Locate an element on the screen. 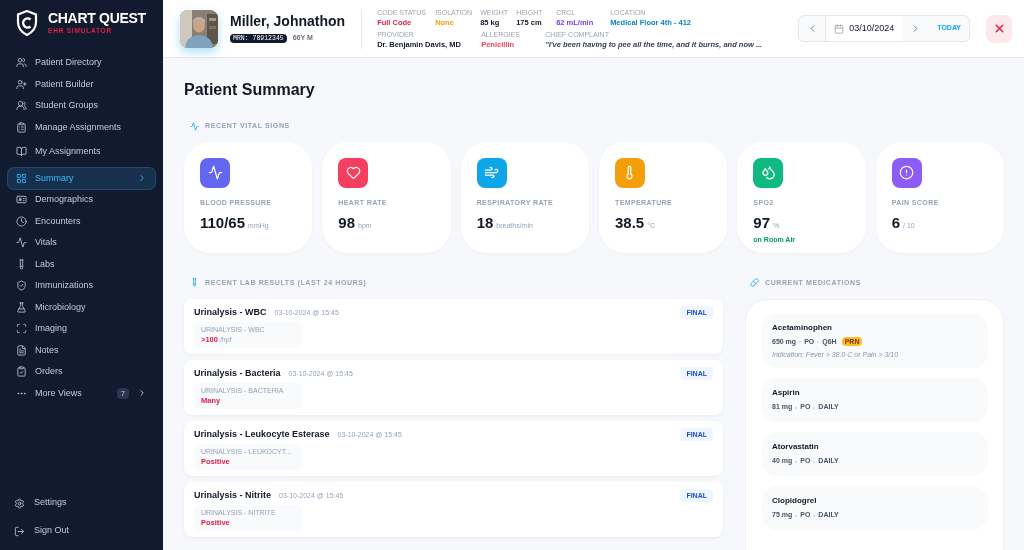 The height and width of the screenshot is (550, 1024). nav-item: Immunizations is located at coordinates (81, 286).